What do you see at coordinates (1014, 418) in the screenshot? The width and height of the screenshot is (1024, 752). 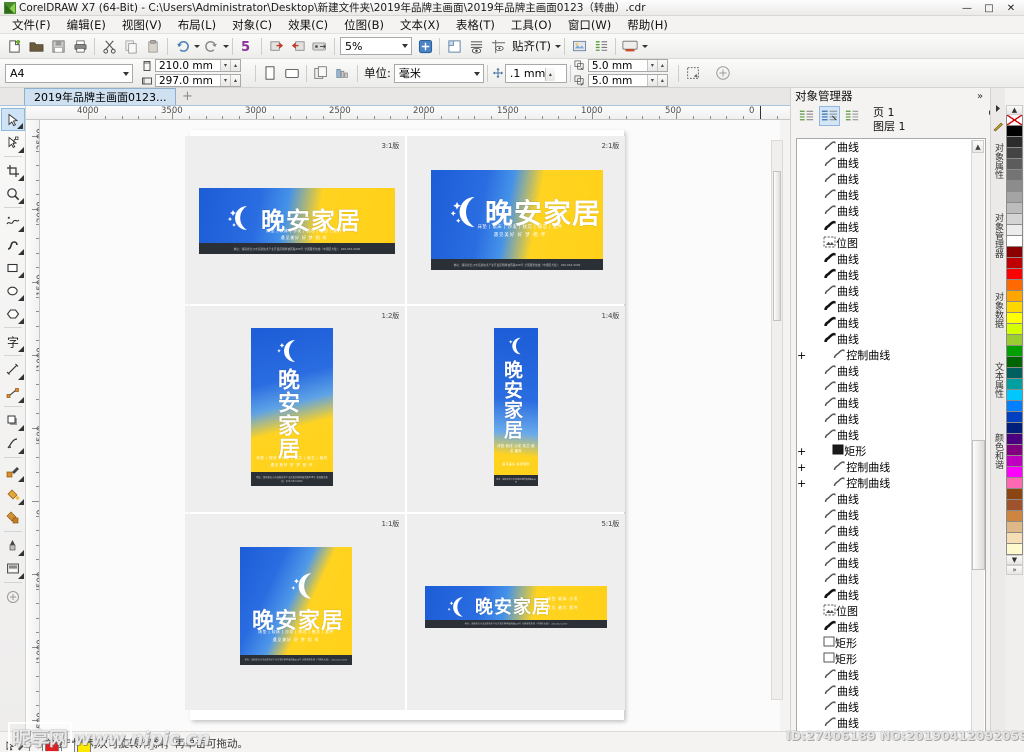 I see `color-palette: ▲ ▼»` at bounding box center [1014, 418].